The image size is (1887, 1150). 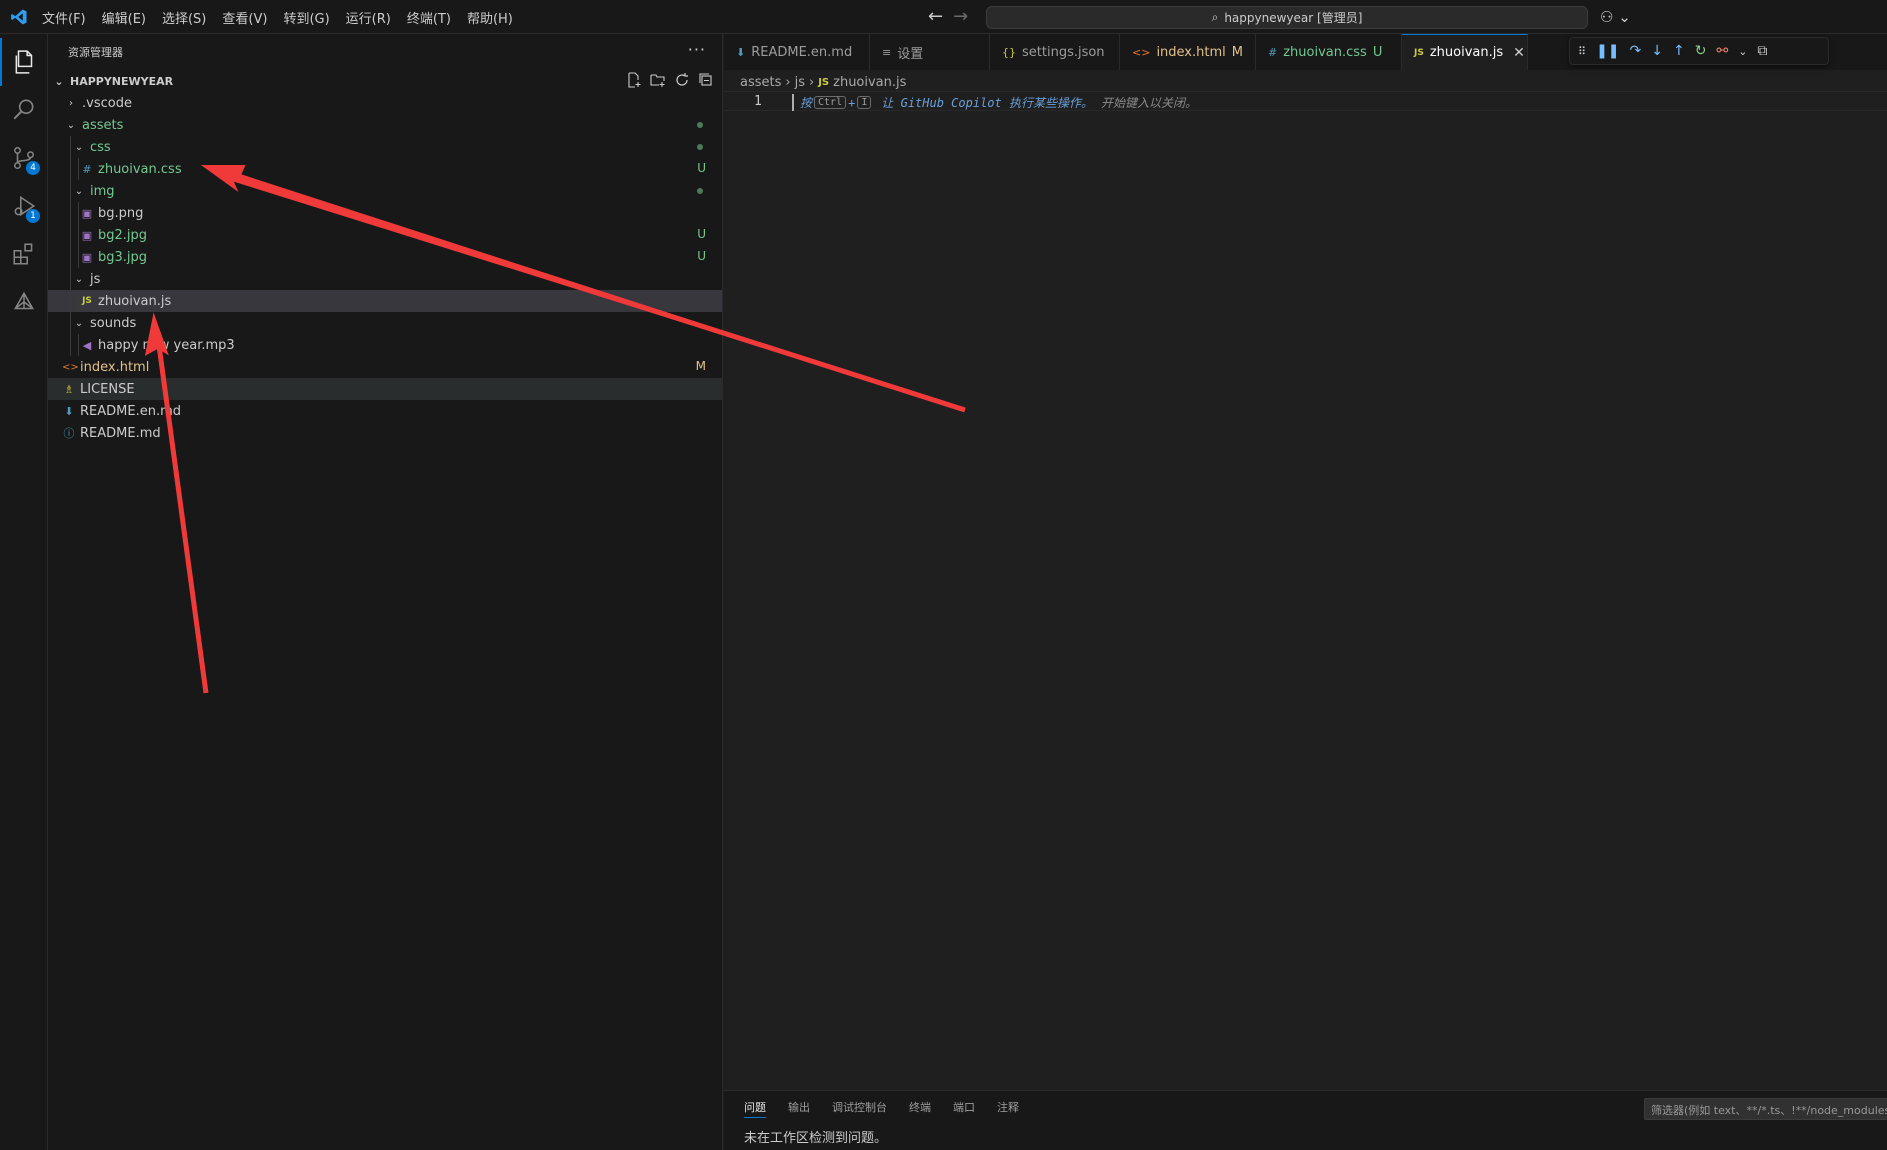 What do you see at coordinates (1188, 52) in the screenshot?
I see `tab-index-html: <> index.html M` at bounding box center [1188, 52].